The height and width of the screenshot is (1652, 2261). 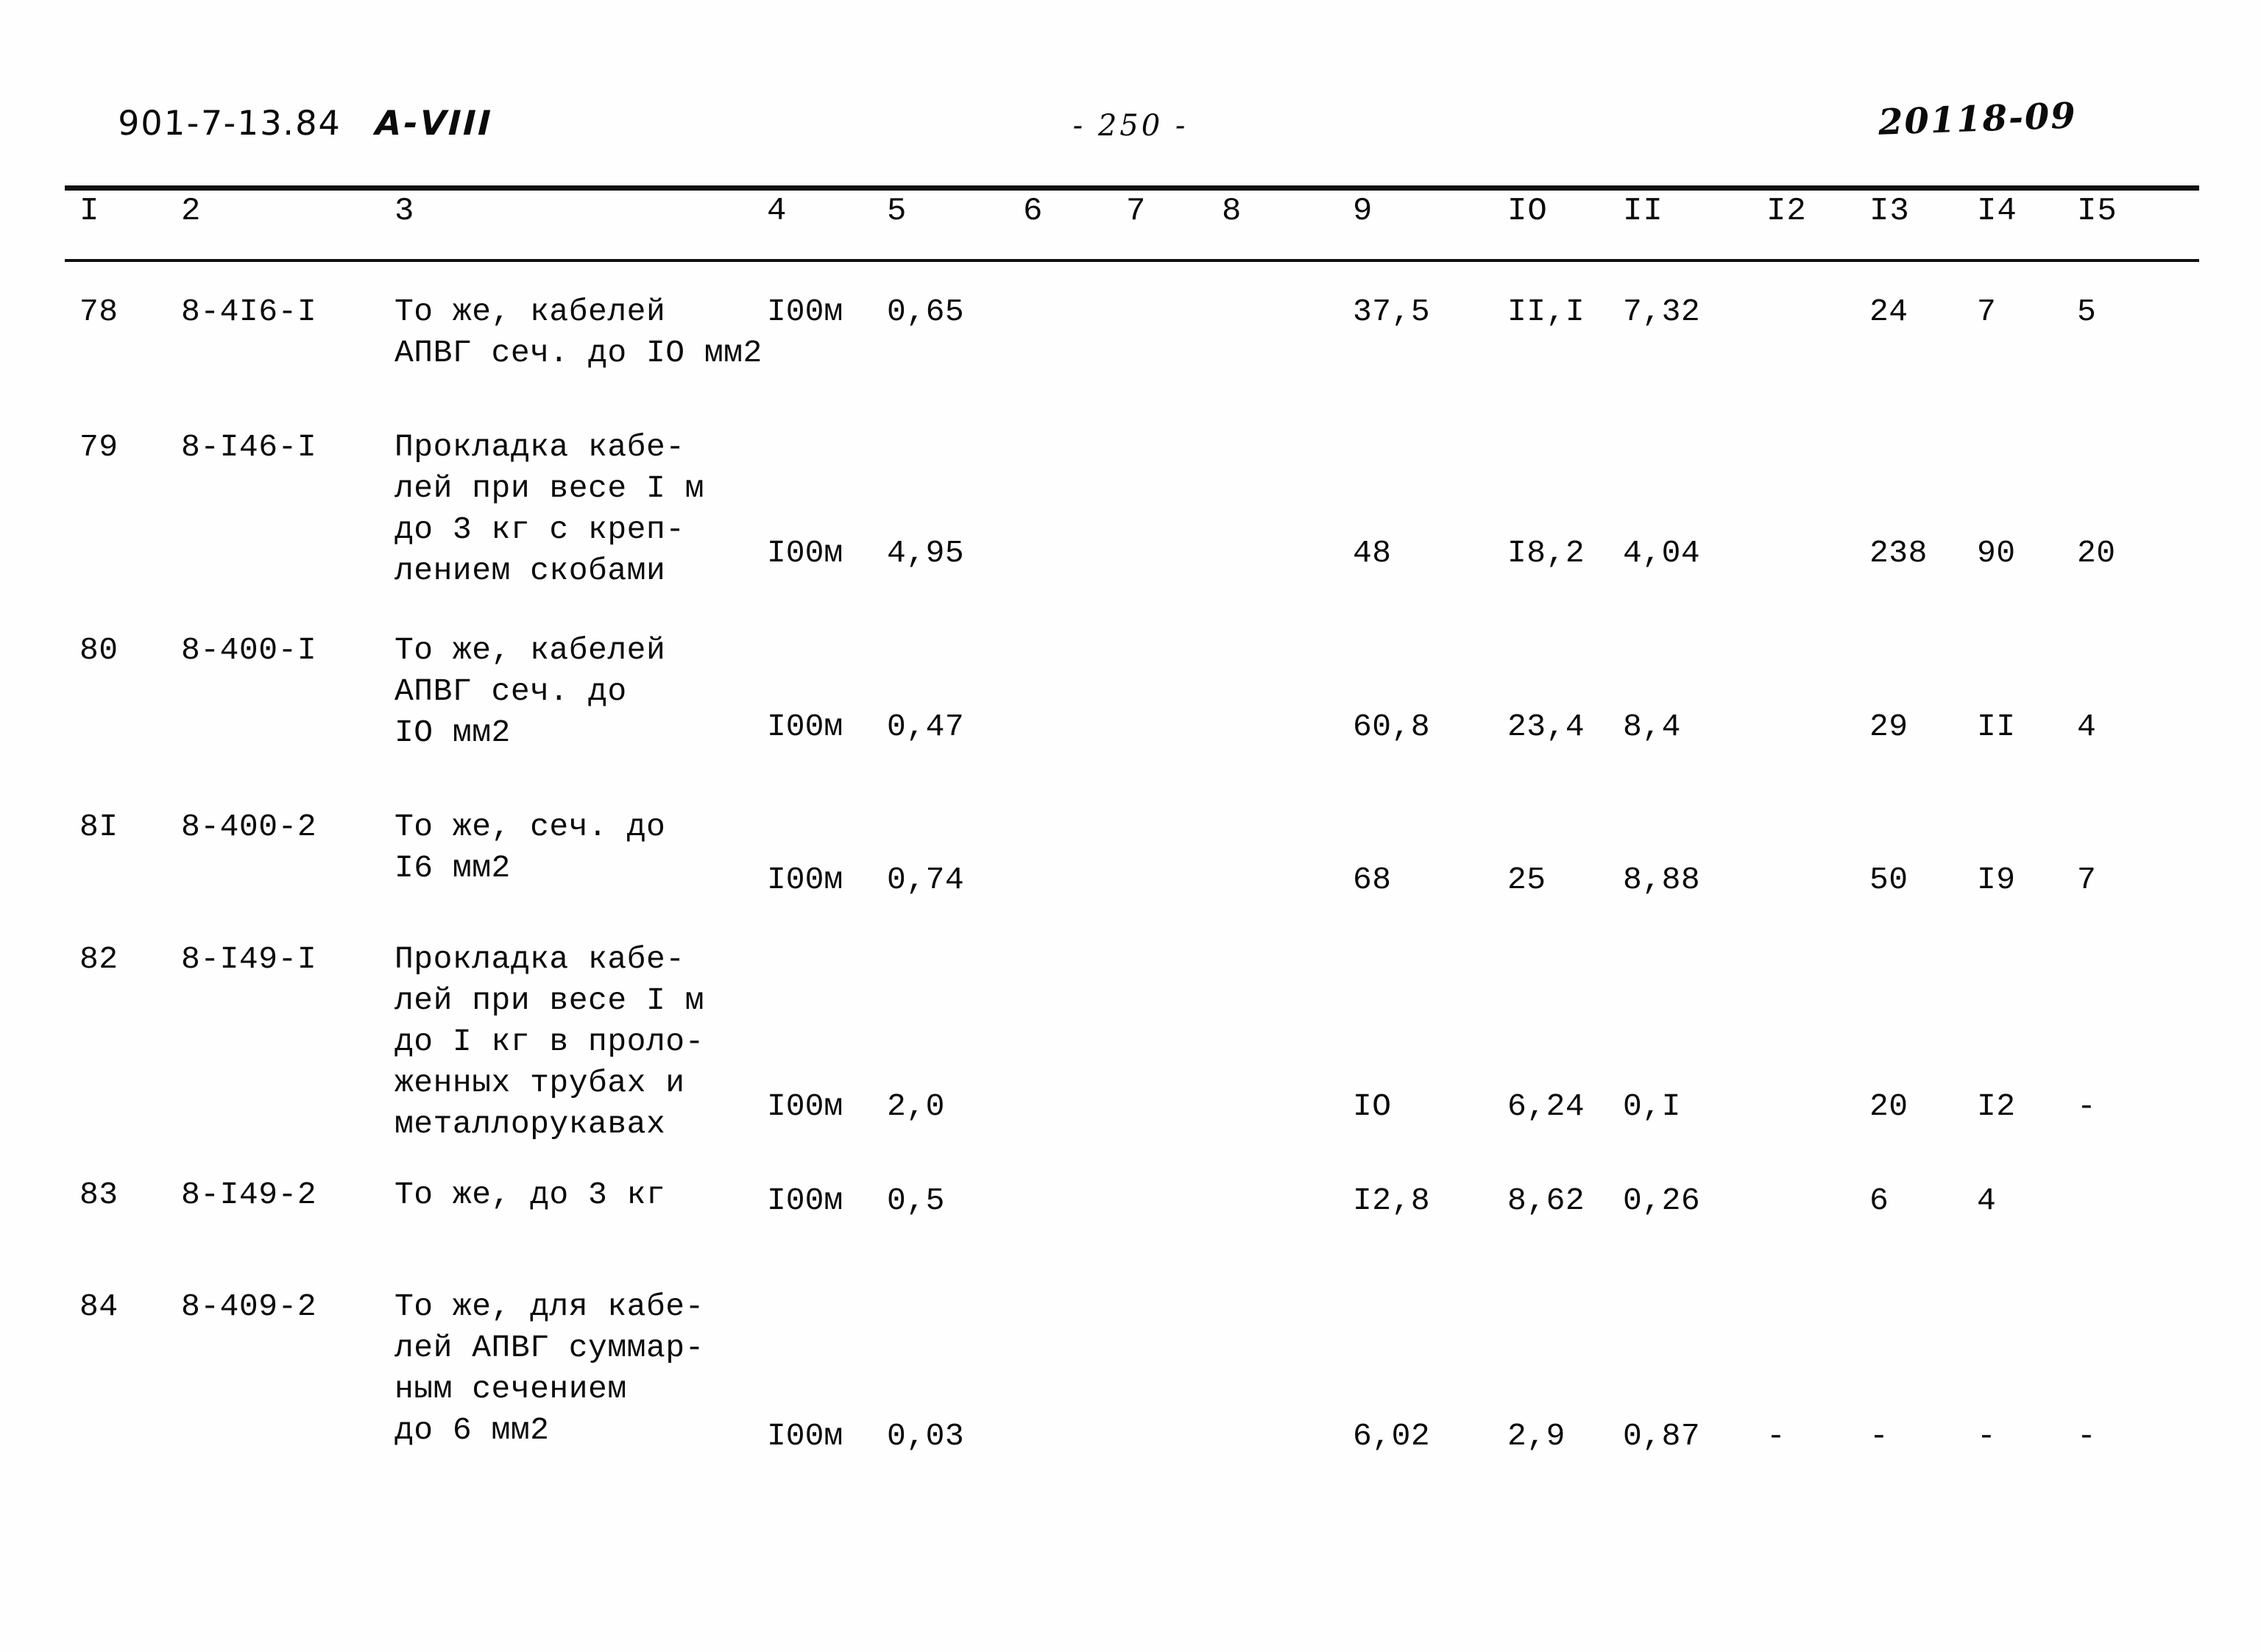 What do you see at coordinates (1888, 312) in the screenshot?
I see `row-value-col-13: 24` at bounding box center [1888, 312].